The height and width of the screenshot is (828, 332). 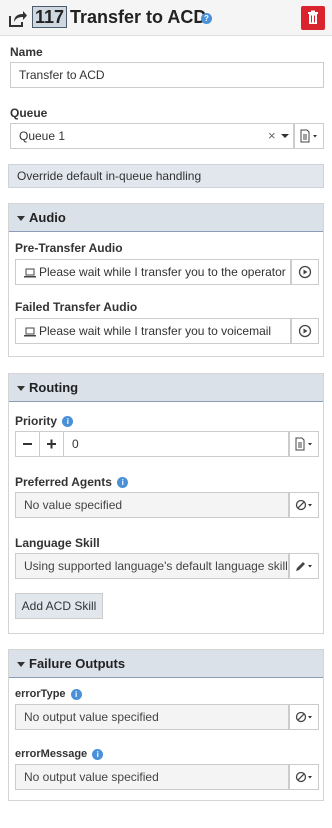 I want to click on failed-transfer-audio-label: Failed Transfer Audio, so click(x=76, y=307).